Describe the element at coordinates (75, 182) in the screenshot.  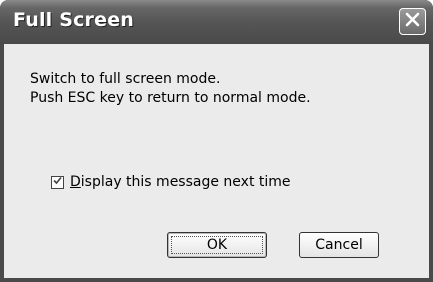
I see `label-mnemonic: D` at that location.